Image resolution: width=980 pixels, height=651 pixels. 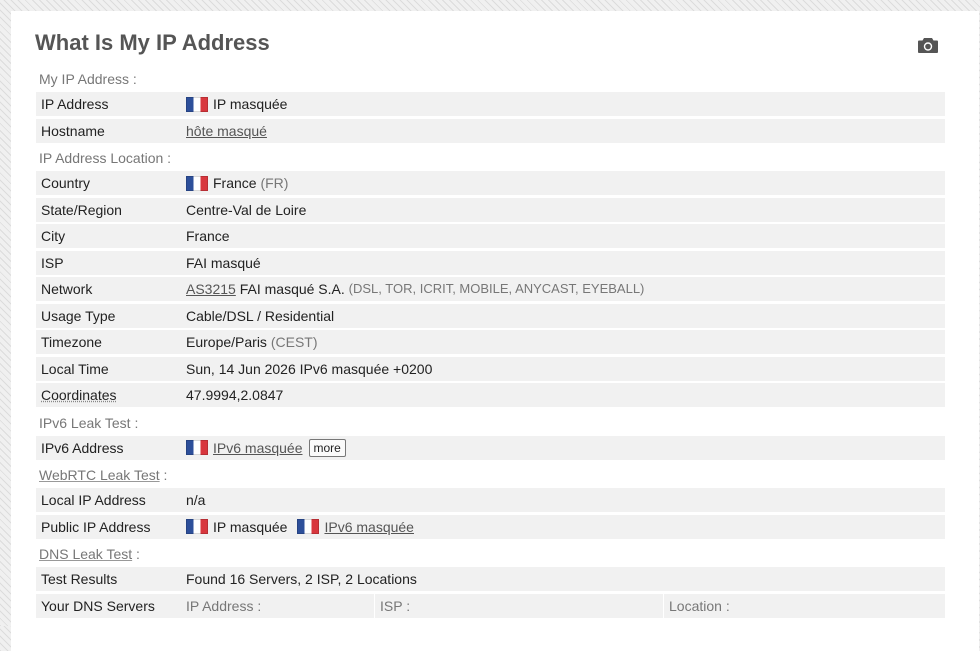 I want to click on coordinates-value: 47.9994,2.0847, so click(x=235, y=395).